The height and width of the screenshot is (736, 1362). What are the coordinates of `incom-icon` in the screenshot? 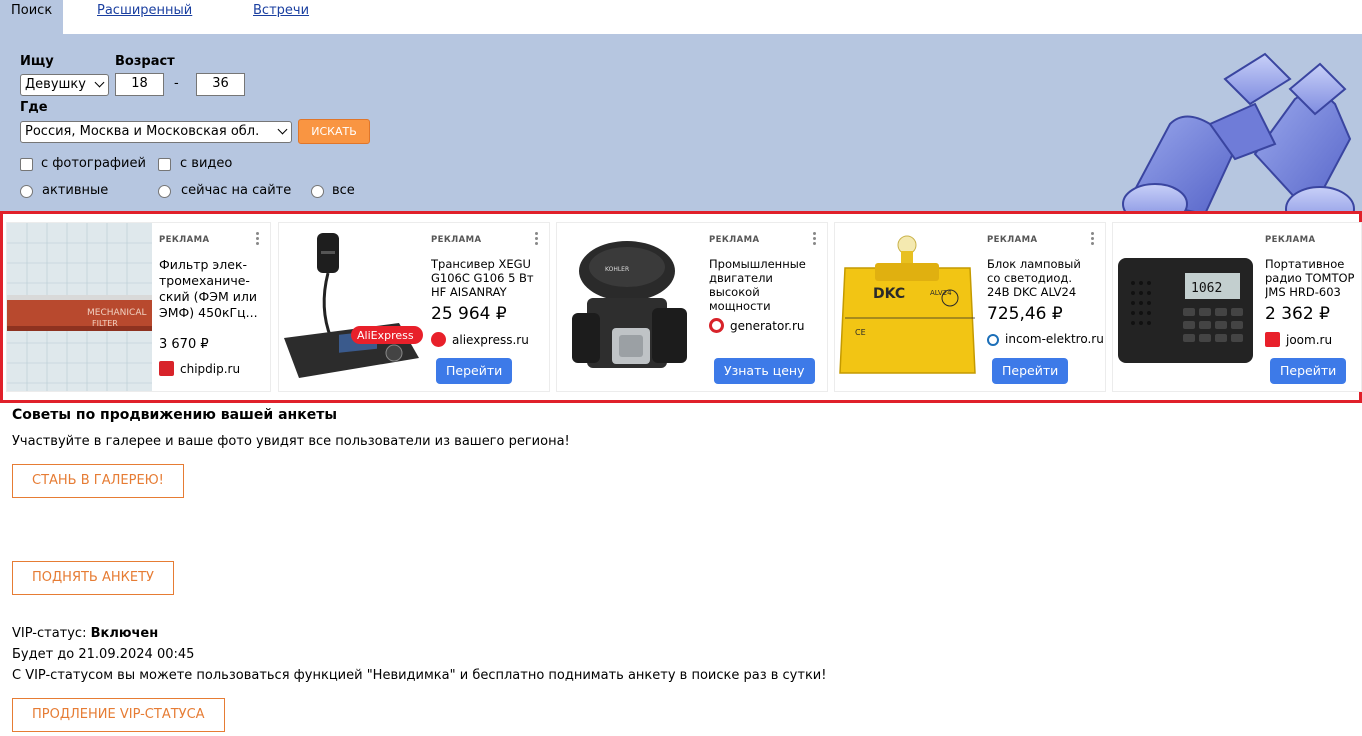 It's located at (993, 340).